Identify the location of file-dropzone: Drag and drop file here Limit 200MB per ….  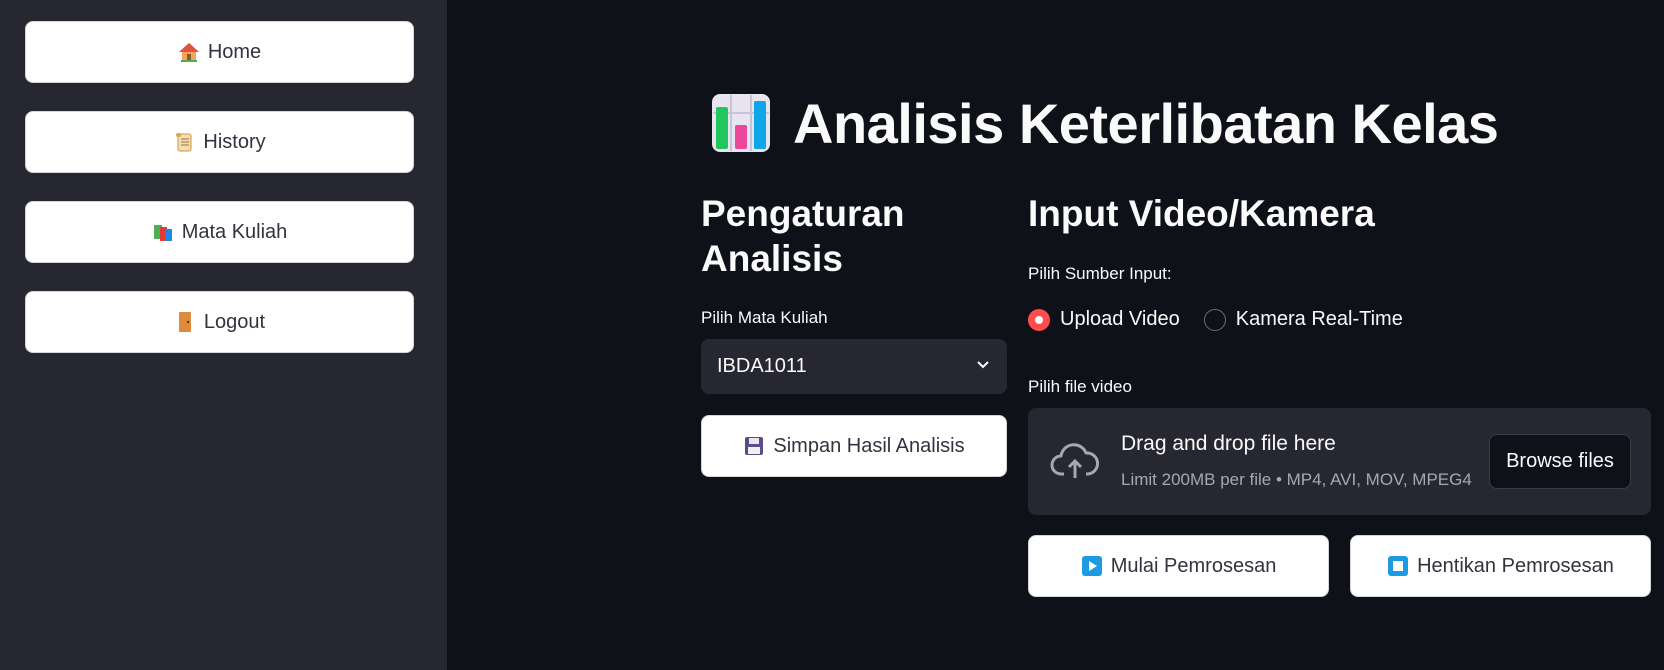
(1339, 461).